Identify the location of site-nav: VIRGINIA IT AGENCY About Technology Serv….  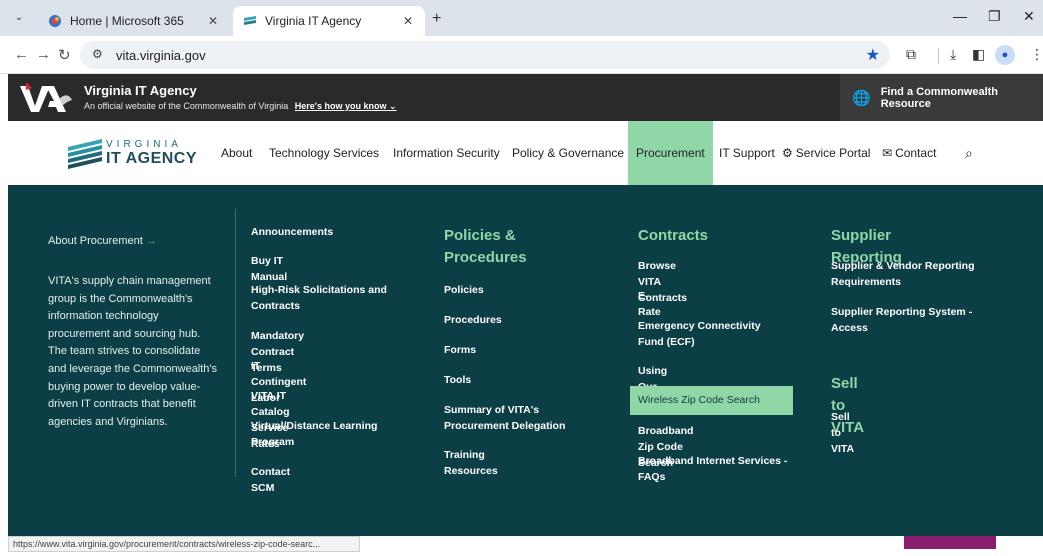
(525, 153).